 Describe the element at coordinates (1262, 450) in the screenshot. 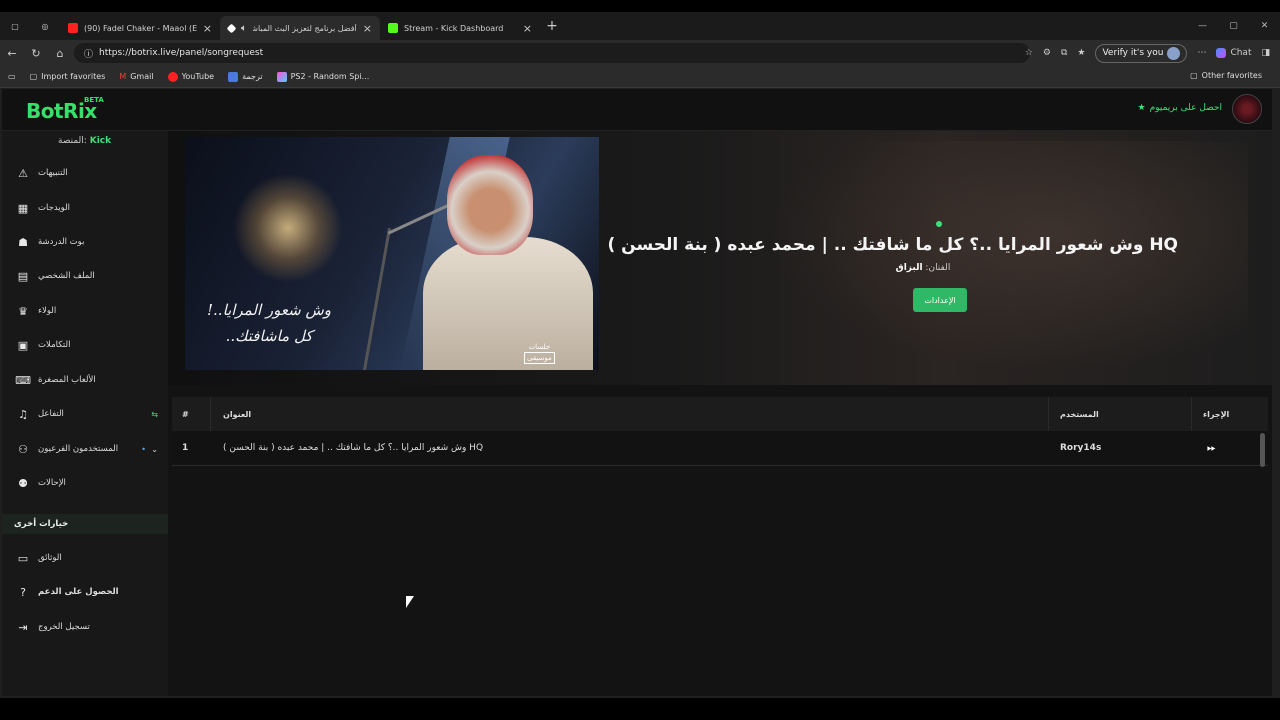

I see `table-scrollbar` at that location.